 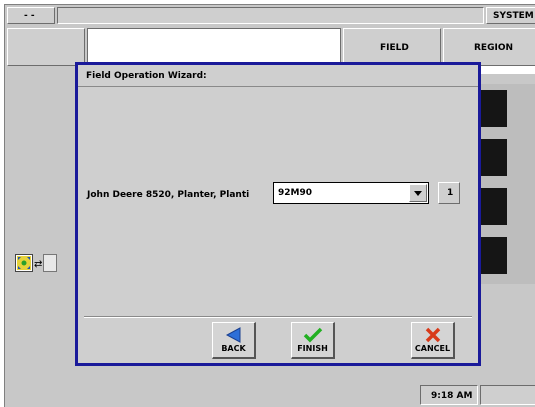 What do you see at coordinates (452, 396) in the screenshot?
I see `clock-text: 9:18 AM` at bounding box center [452, 396].